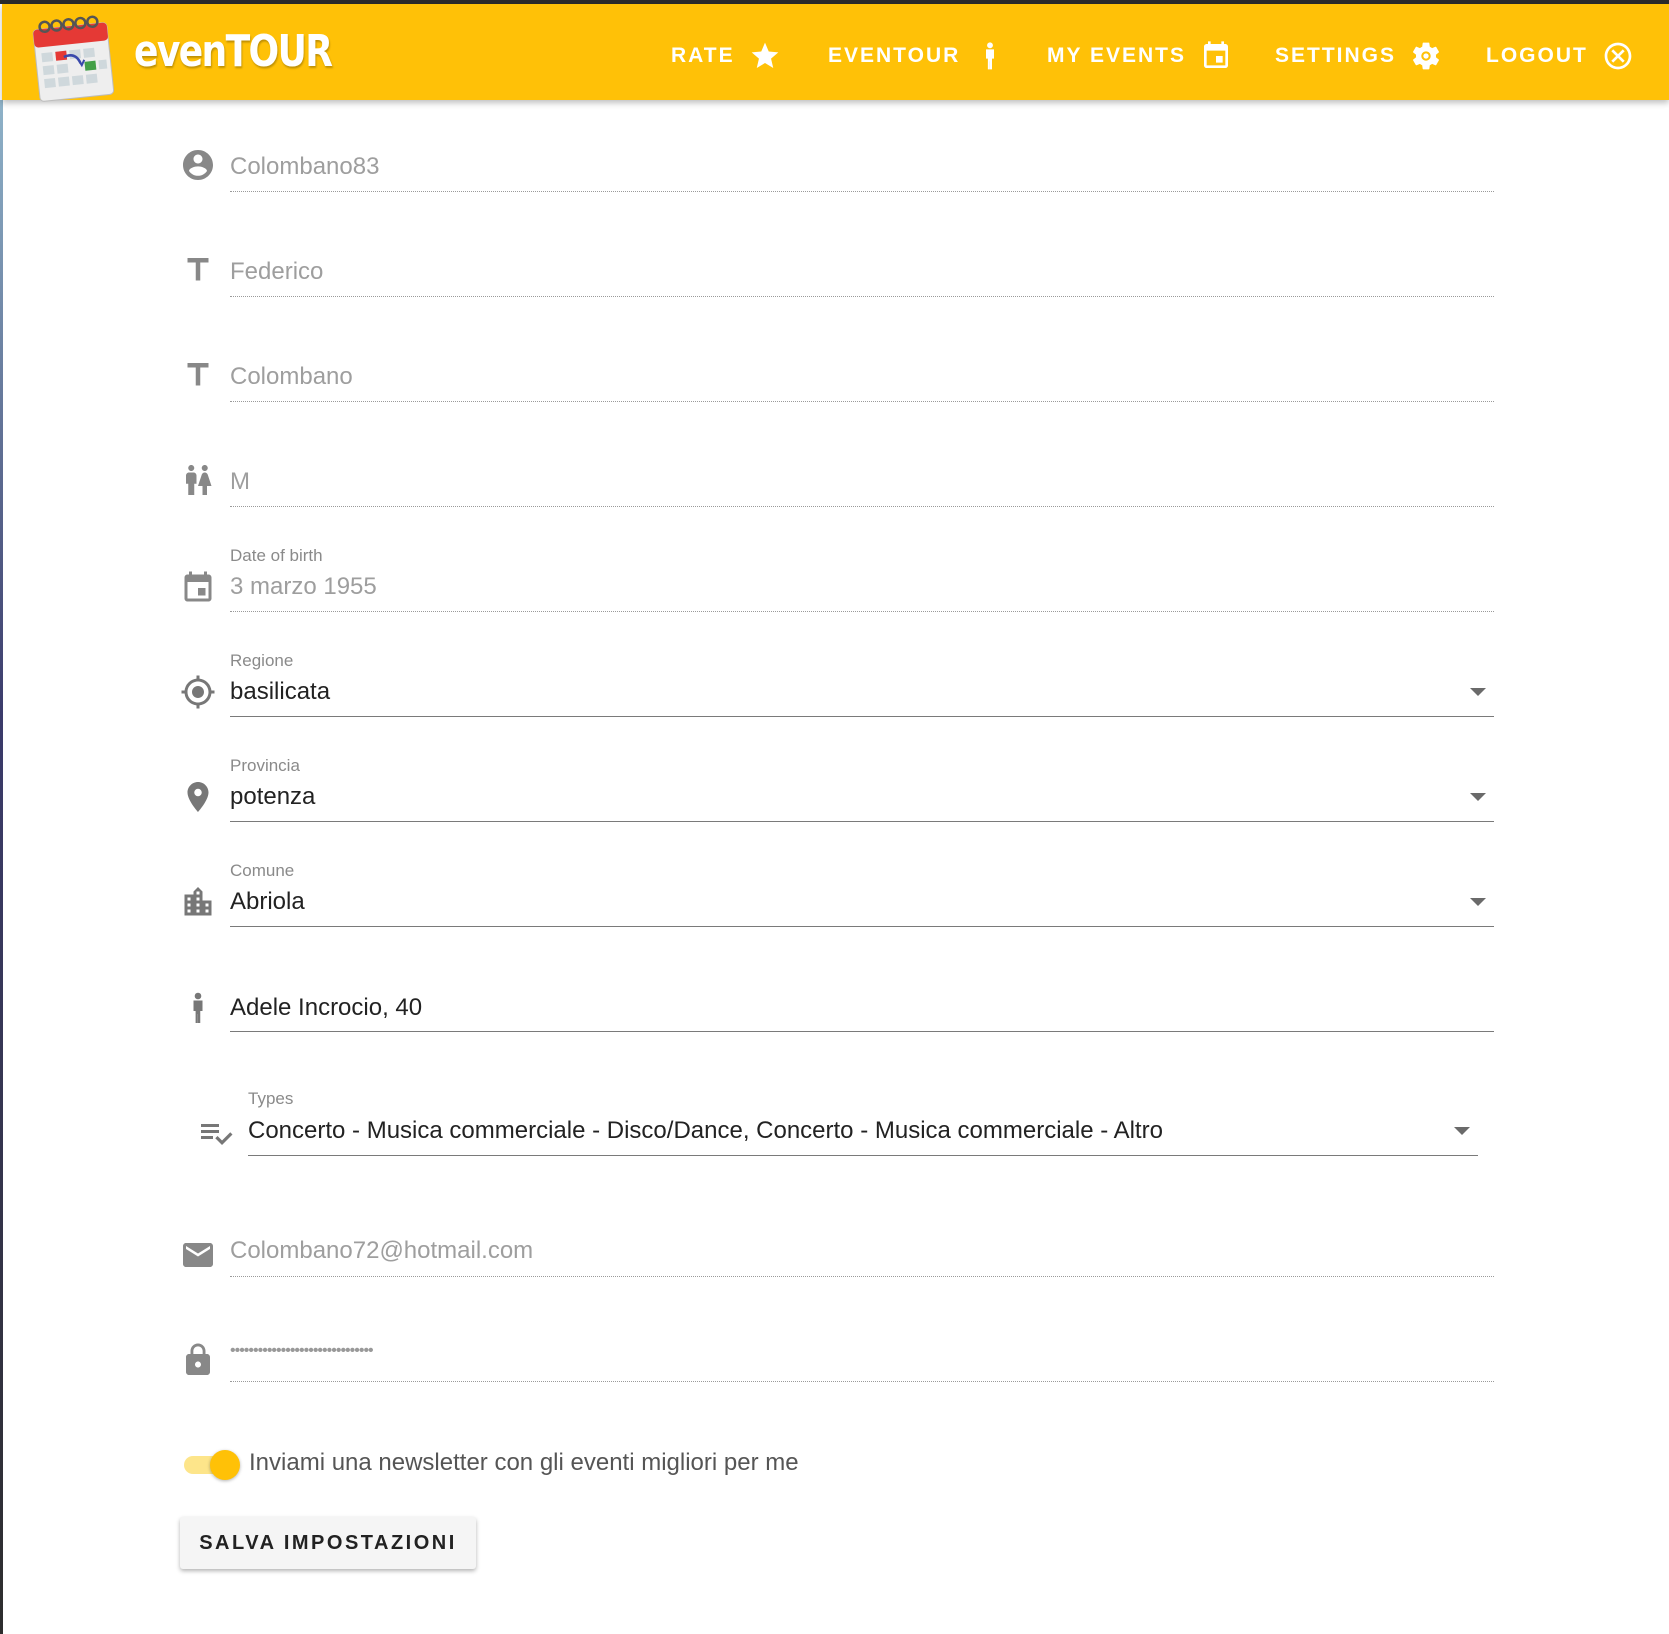 The image size is (1669, 1634). What do you see at coordinates (198, 902) in the screenshot?
I see `city-icon` at bounding box center [198, 902].